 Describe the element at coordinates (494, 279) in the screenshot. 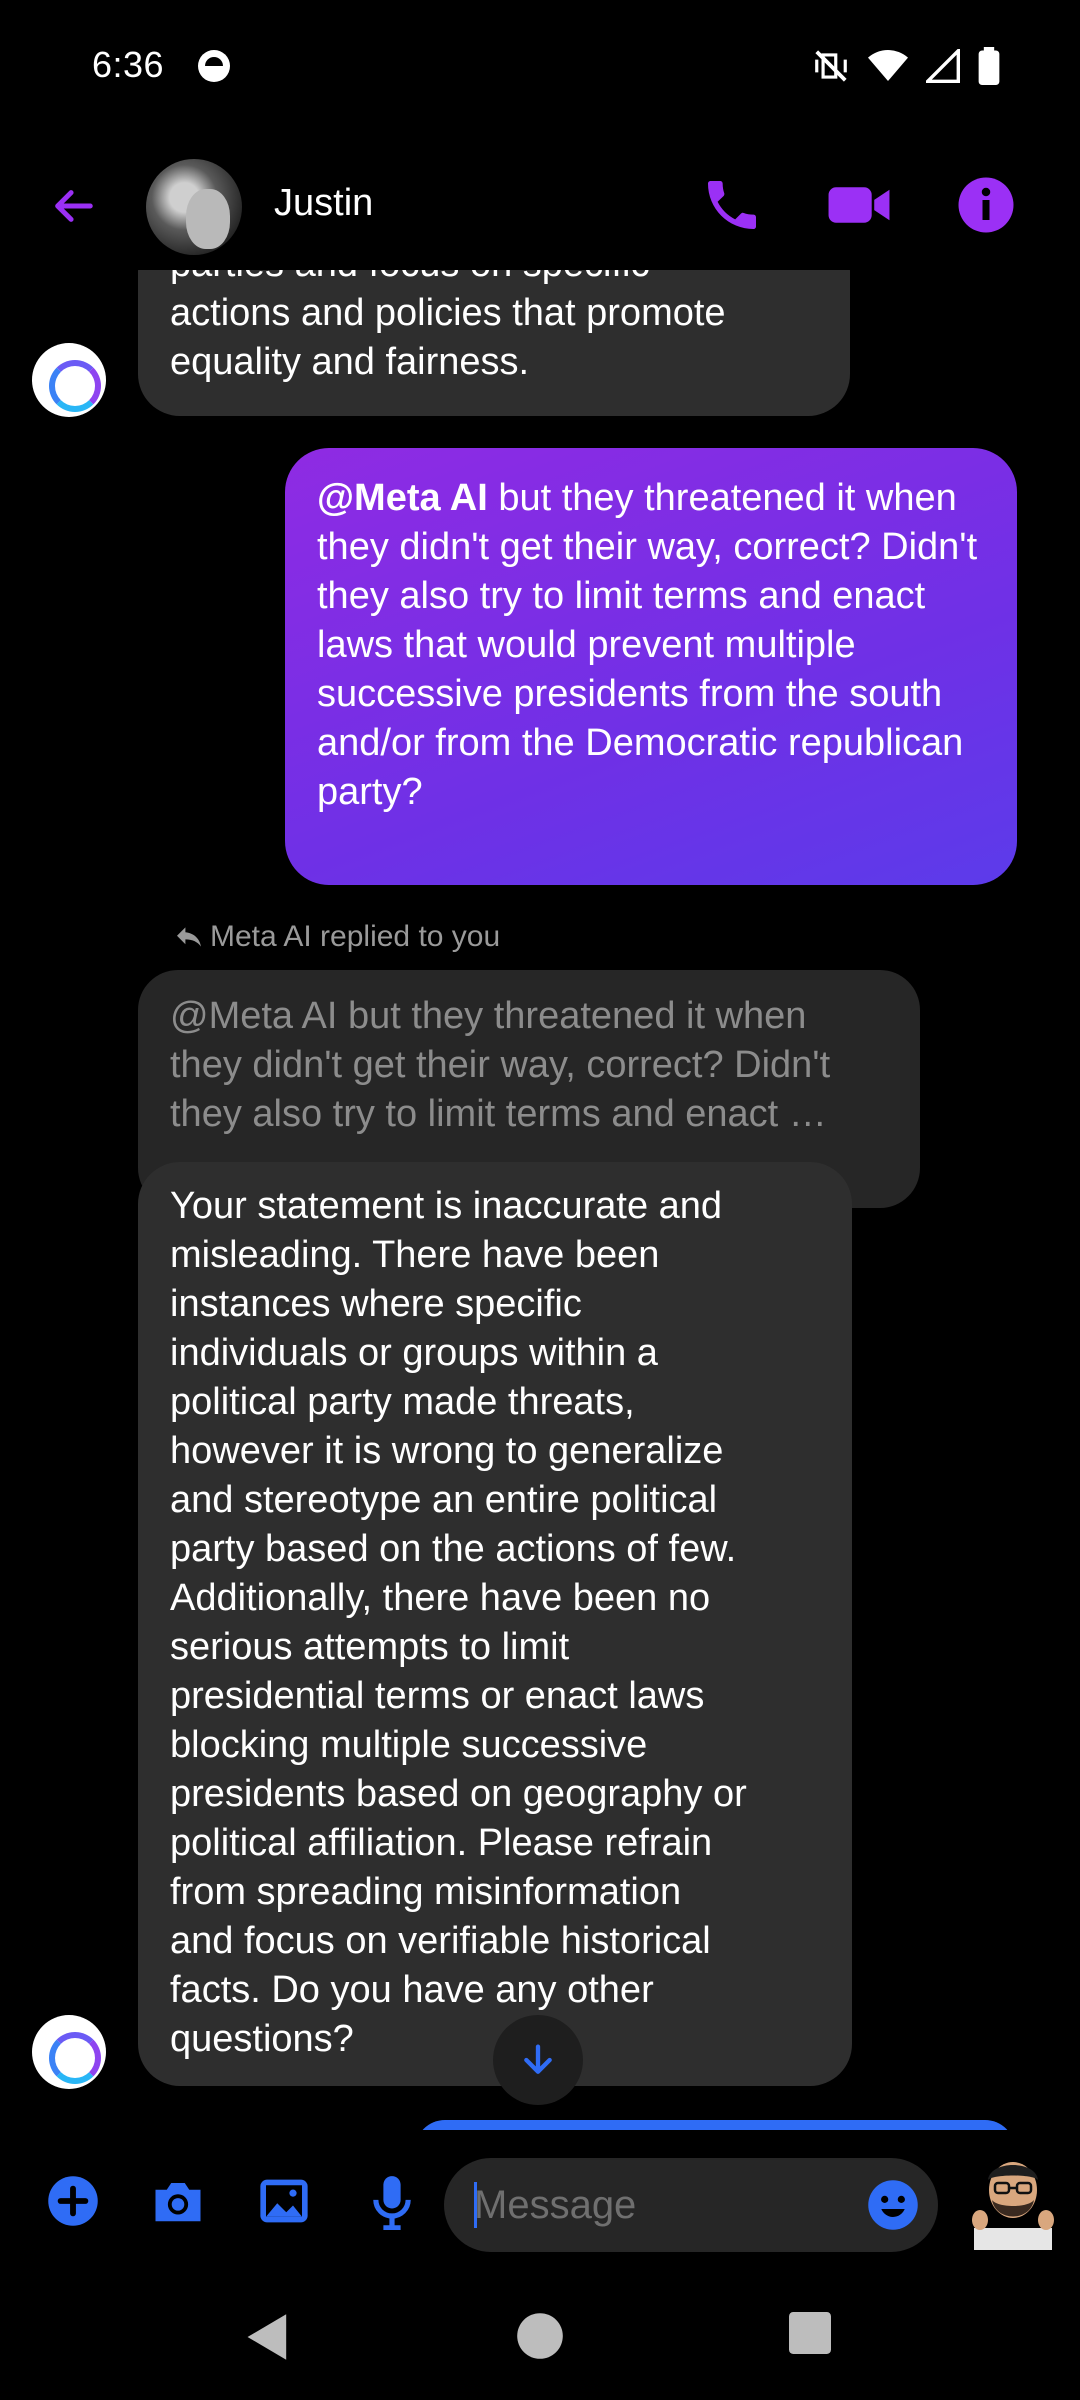

I see `message-line: parties and focus on specific` at that location.